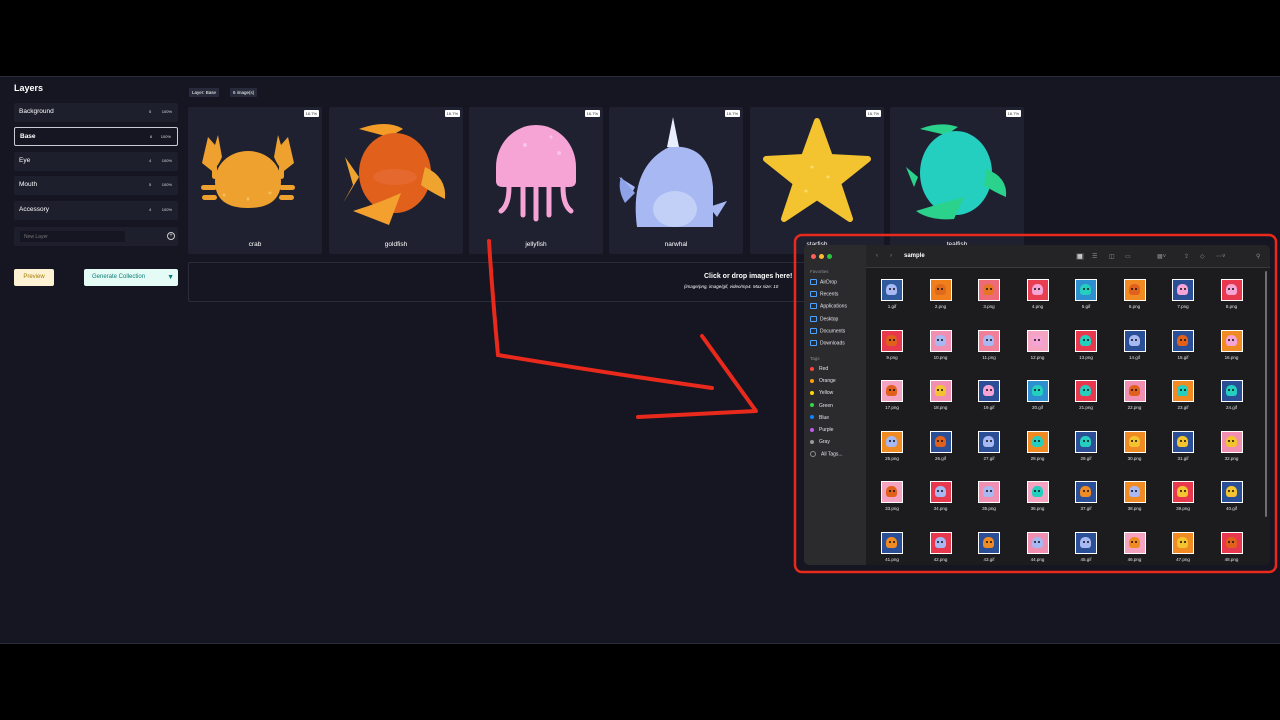 This screenshot has width=1280, height=720. What do you see at coordinates (821, 406) in the screenshot?
I see `tag-item-green: Green` at bounding box center [821, 406].